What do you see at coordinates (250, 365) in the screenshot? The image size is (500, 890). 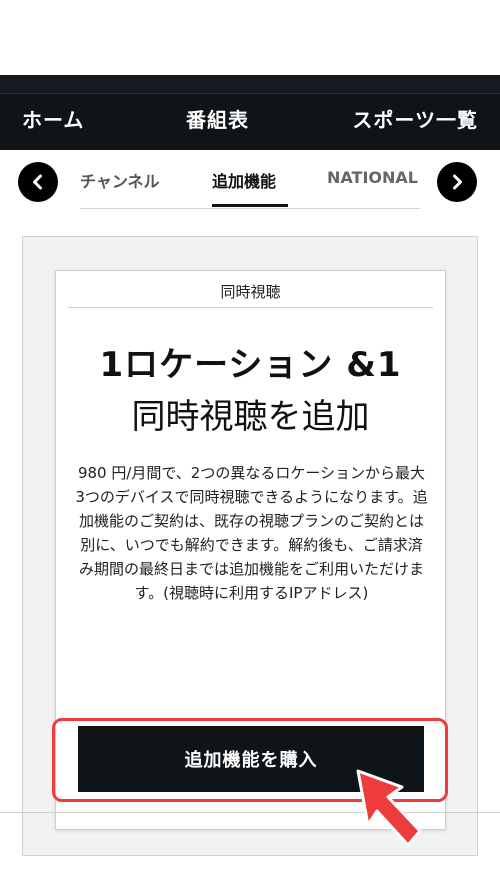 I see `card-title-line1: 1ロケーション &1` at bounding box center [250, 365].